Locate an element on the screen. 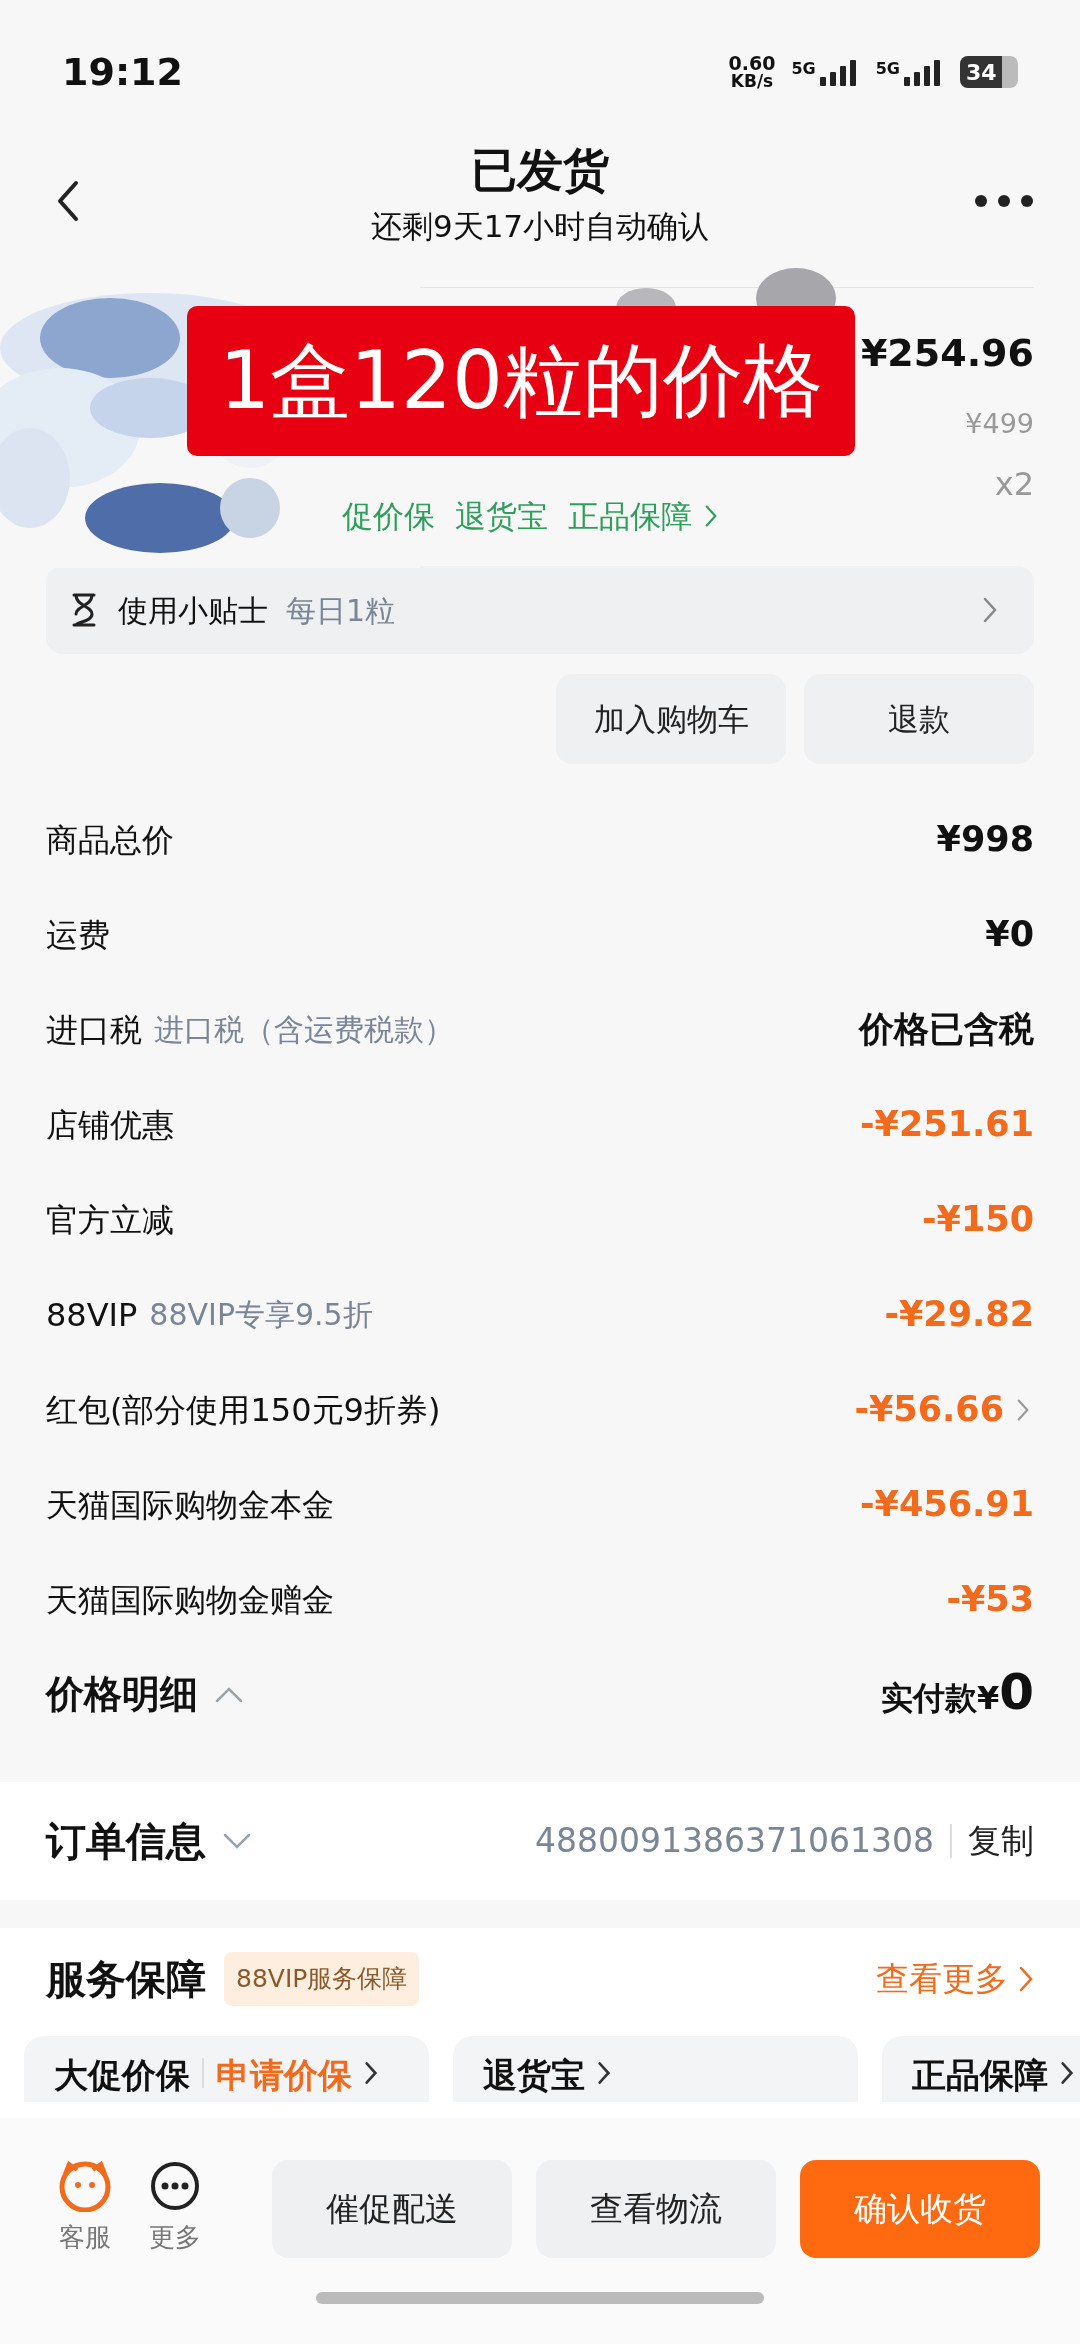 The image size is (1080, 2344). order-number: 4880091386371061308 is located at coordinates (734, 1841).